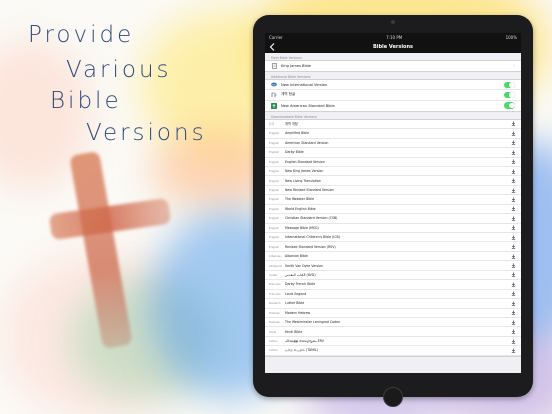 This screenshot has height=414, width=552. I want to click on main-bible-row: King James Bible ›, so click(393, 66).